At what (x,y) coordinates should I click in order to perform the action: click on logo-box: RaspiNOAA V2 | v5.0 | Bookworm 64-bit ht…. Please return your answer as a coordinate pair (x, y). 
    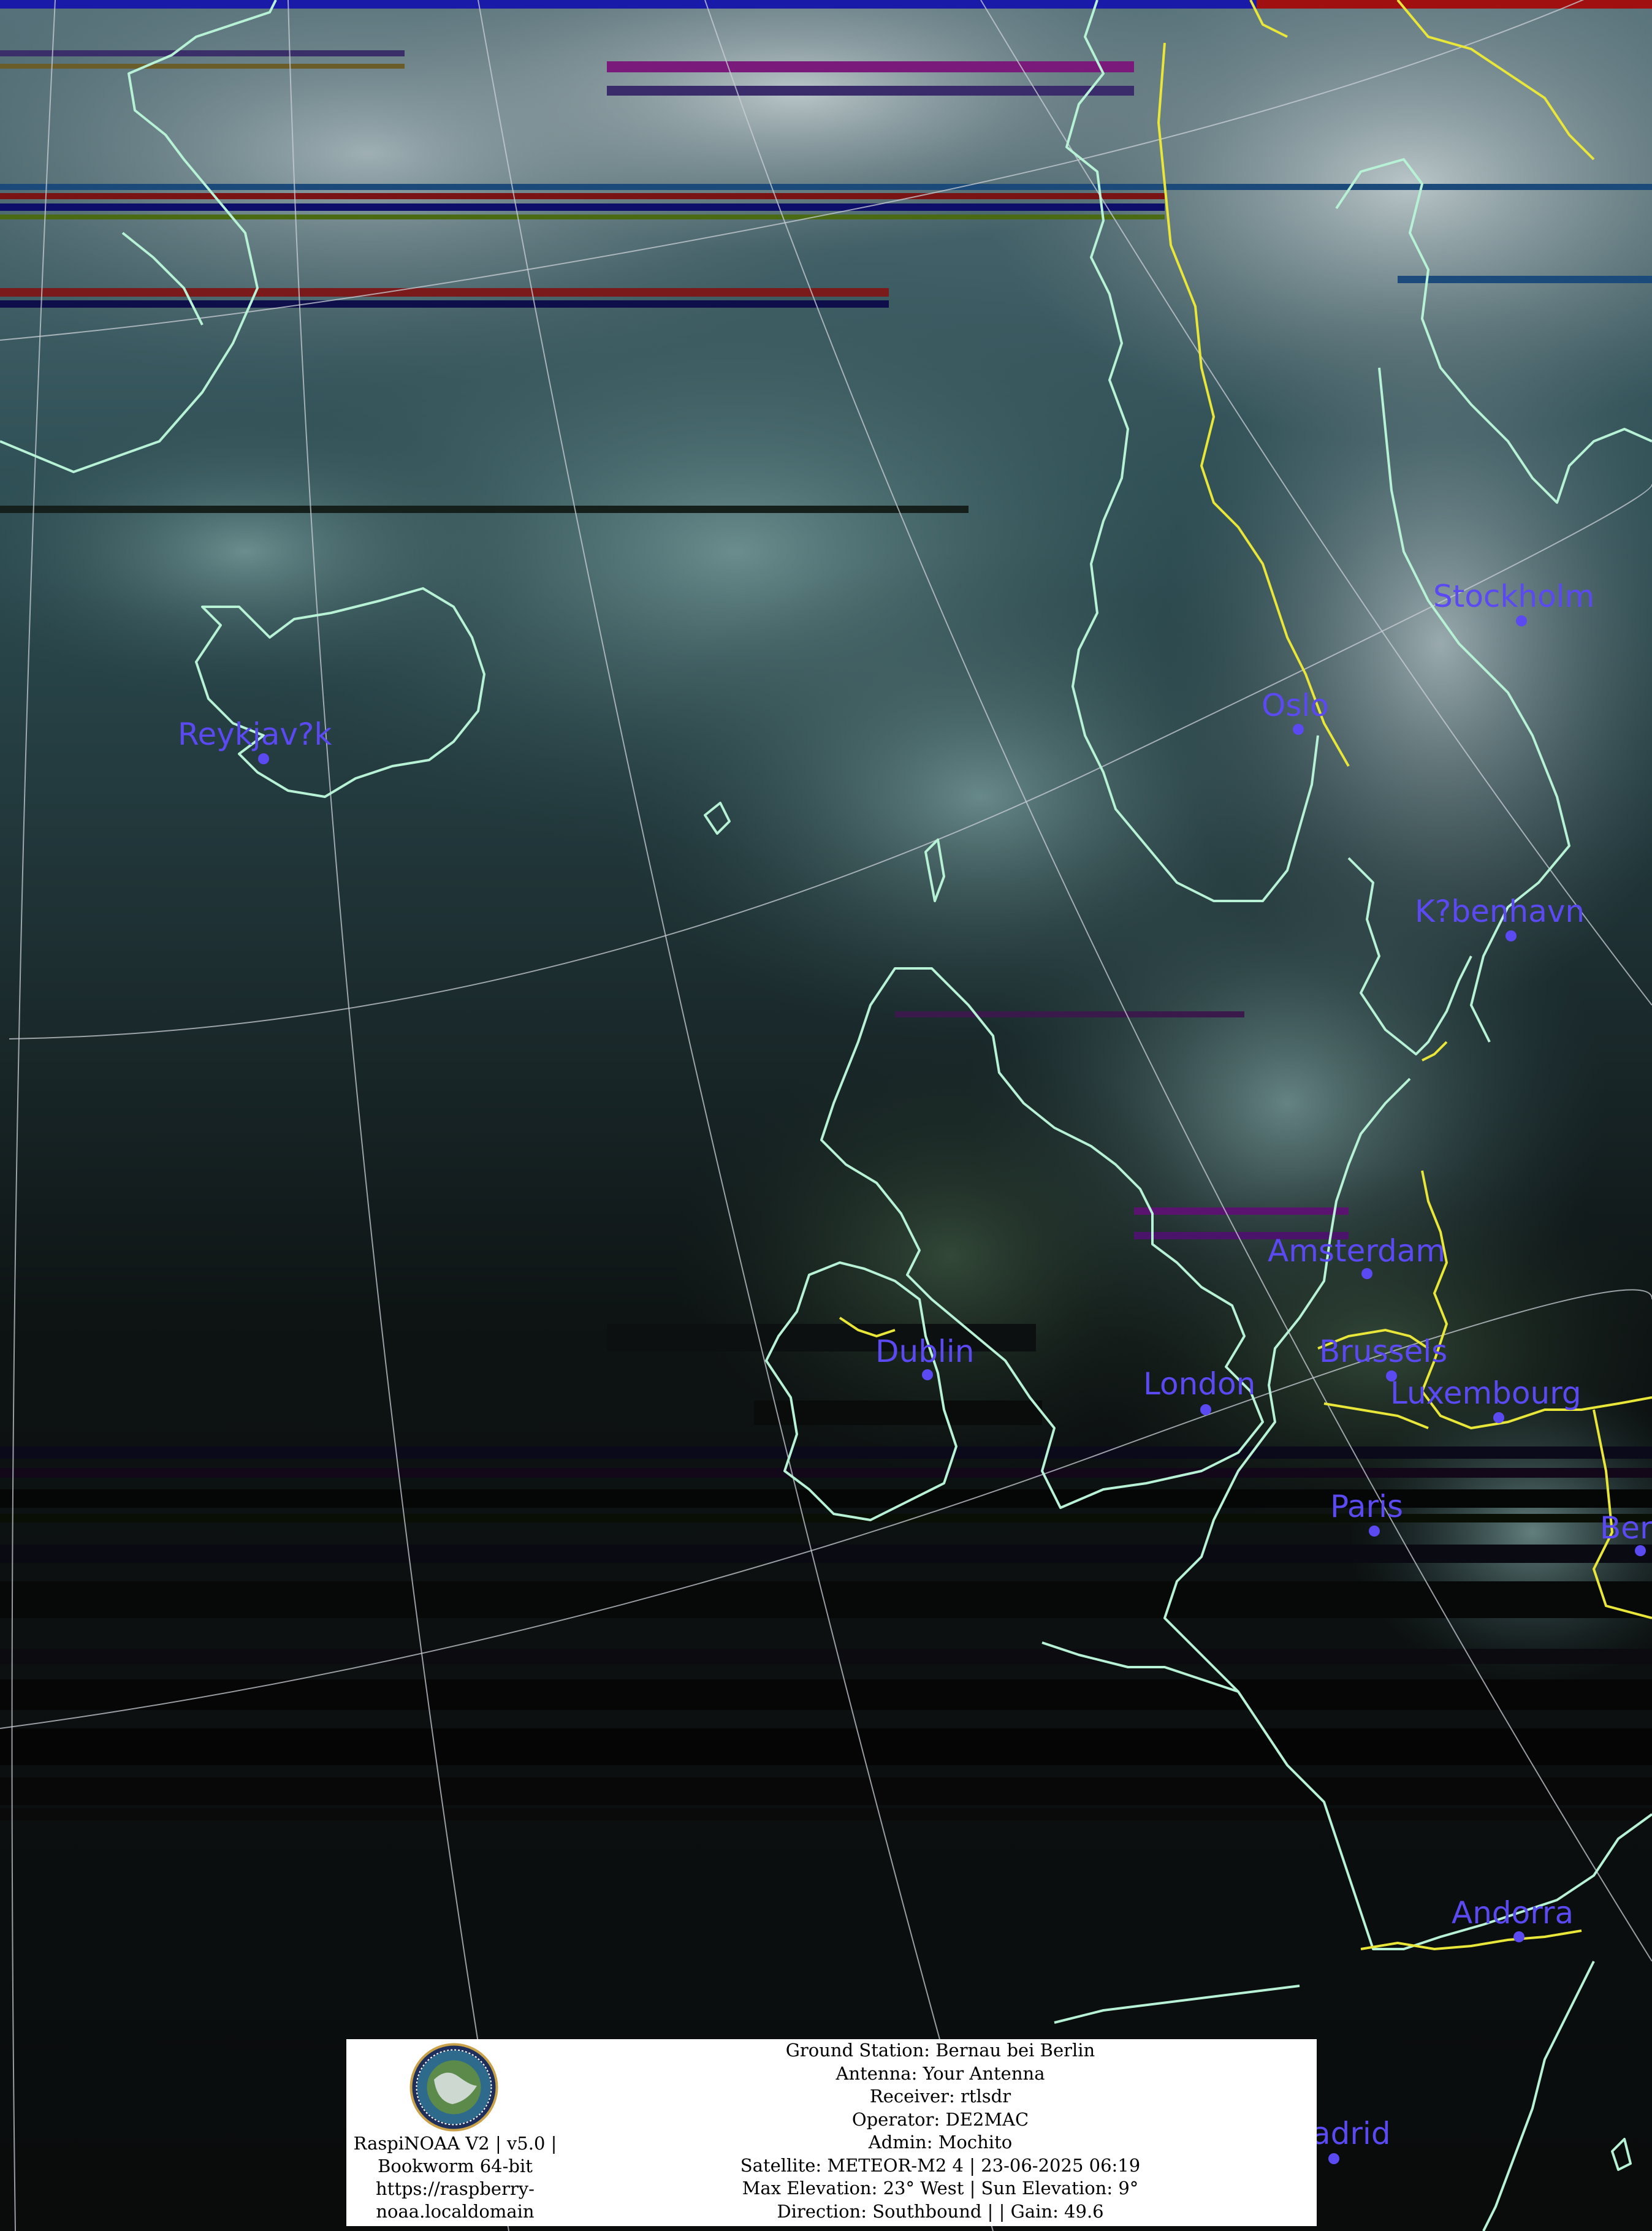
    Looking at the image, I should click on (455, 2132).